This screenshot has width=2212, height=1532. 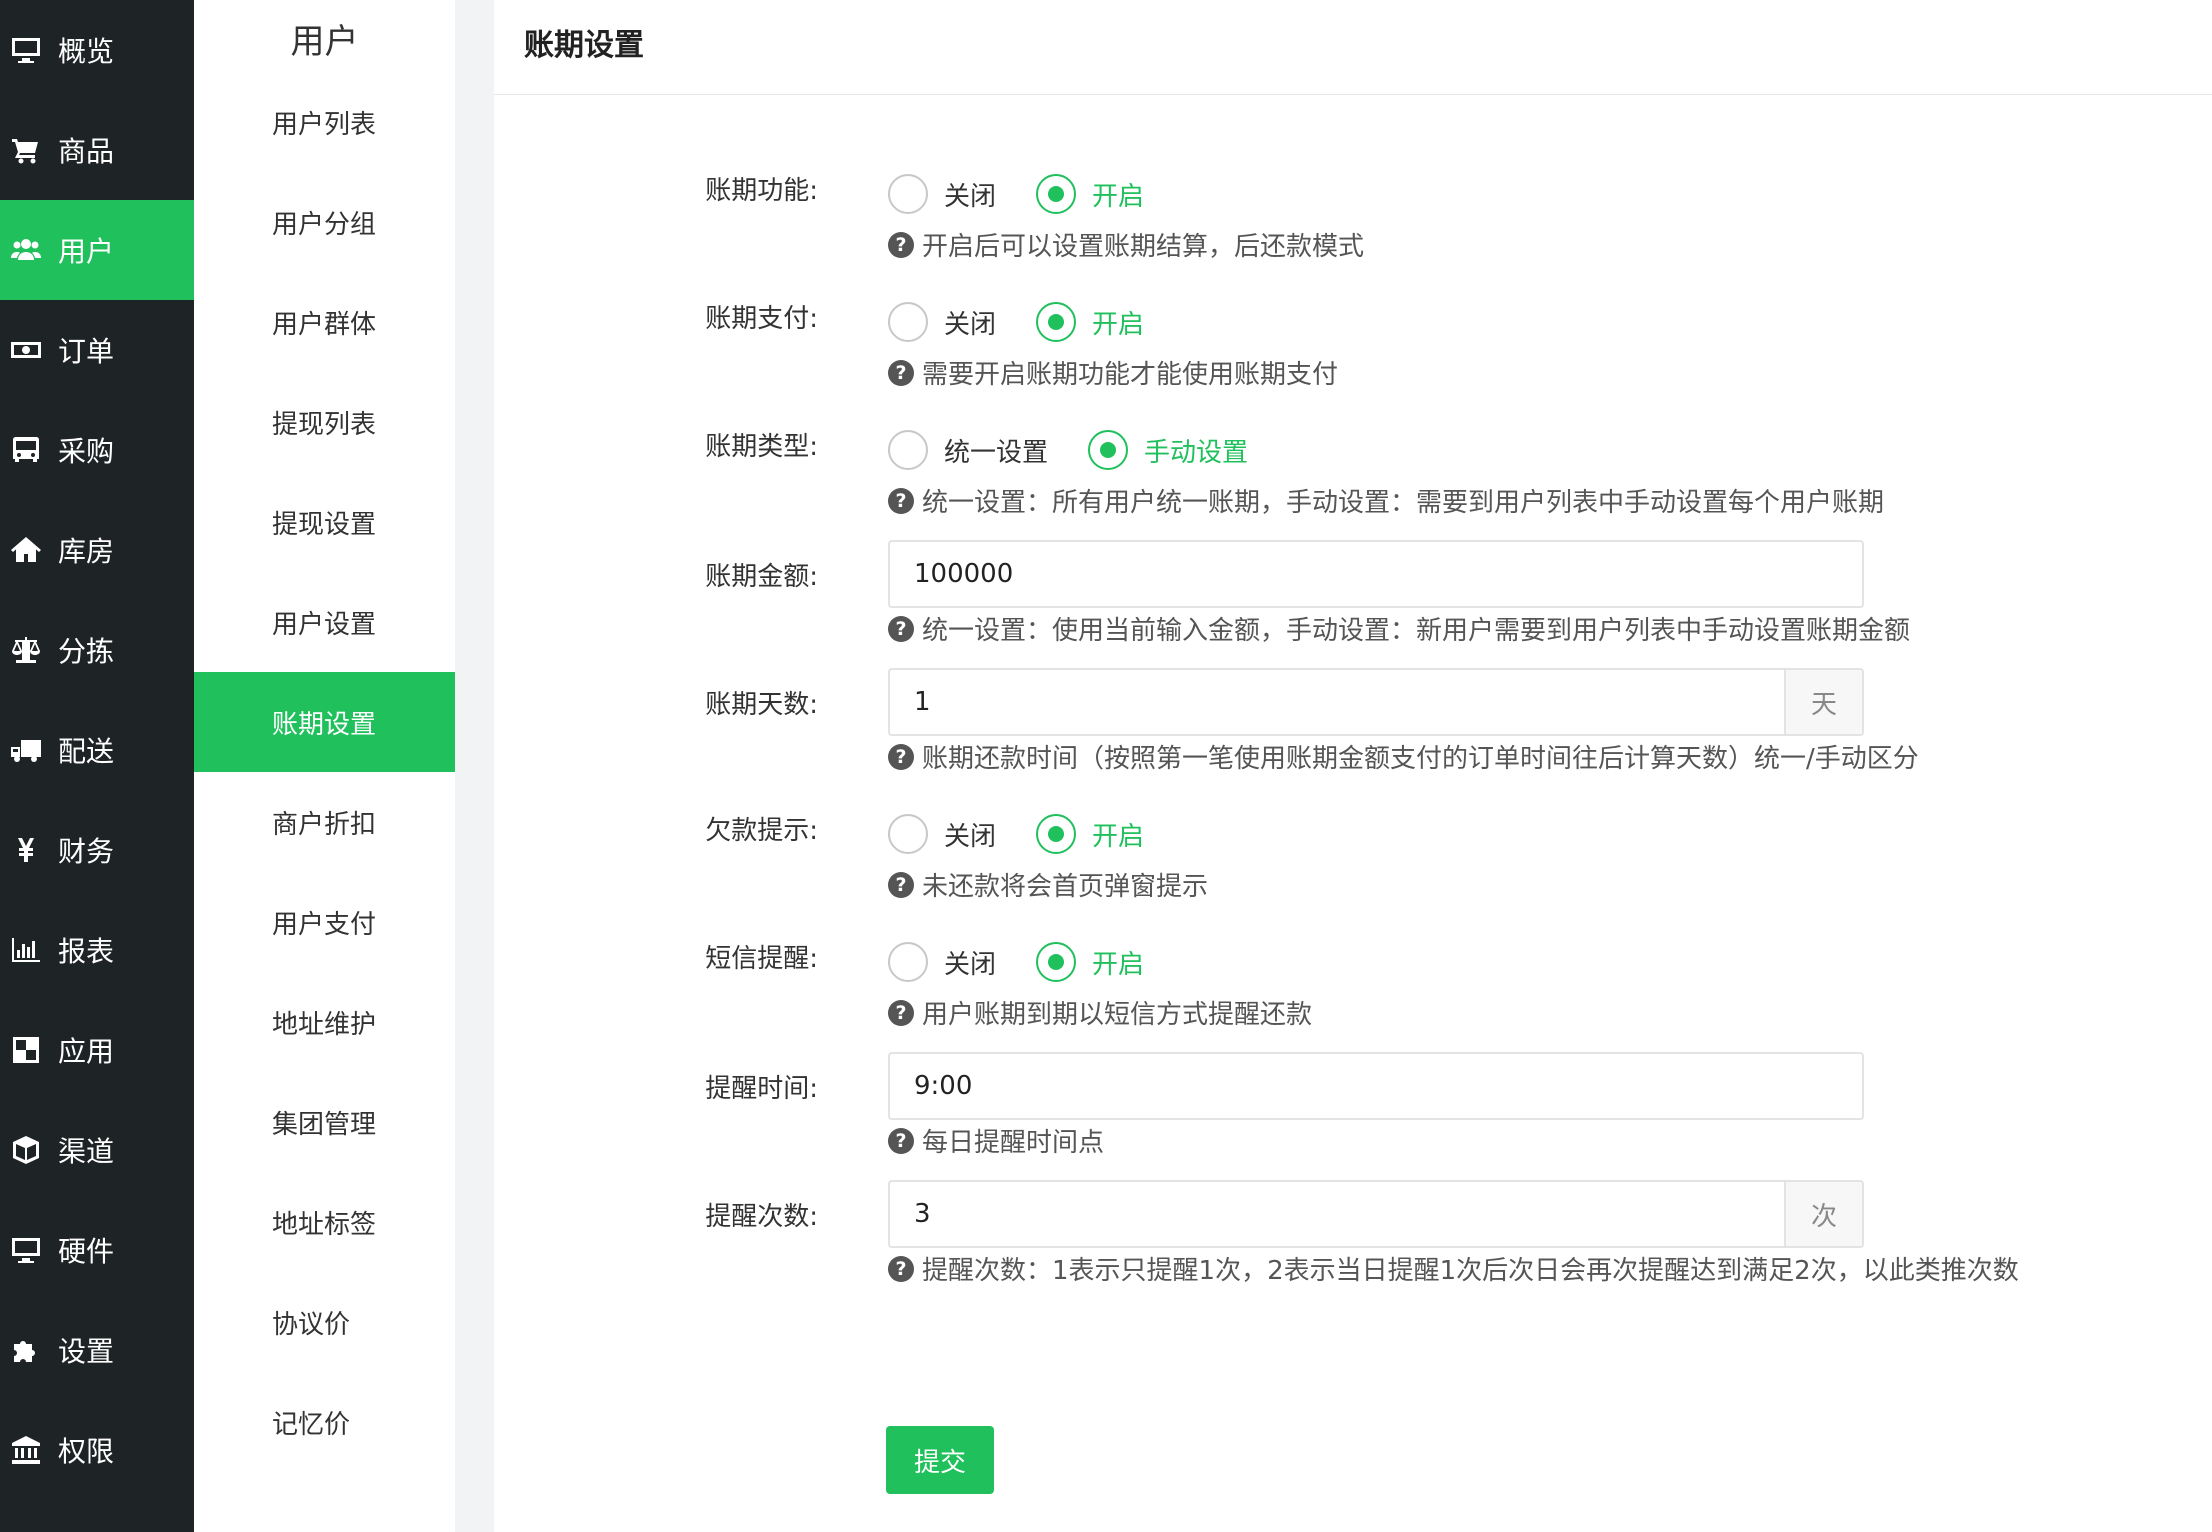 I want to click on nav-item-users: 用户, so click(x=97, y=250).